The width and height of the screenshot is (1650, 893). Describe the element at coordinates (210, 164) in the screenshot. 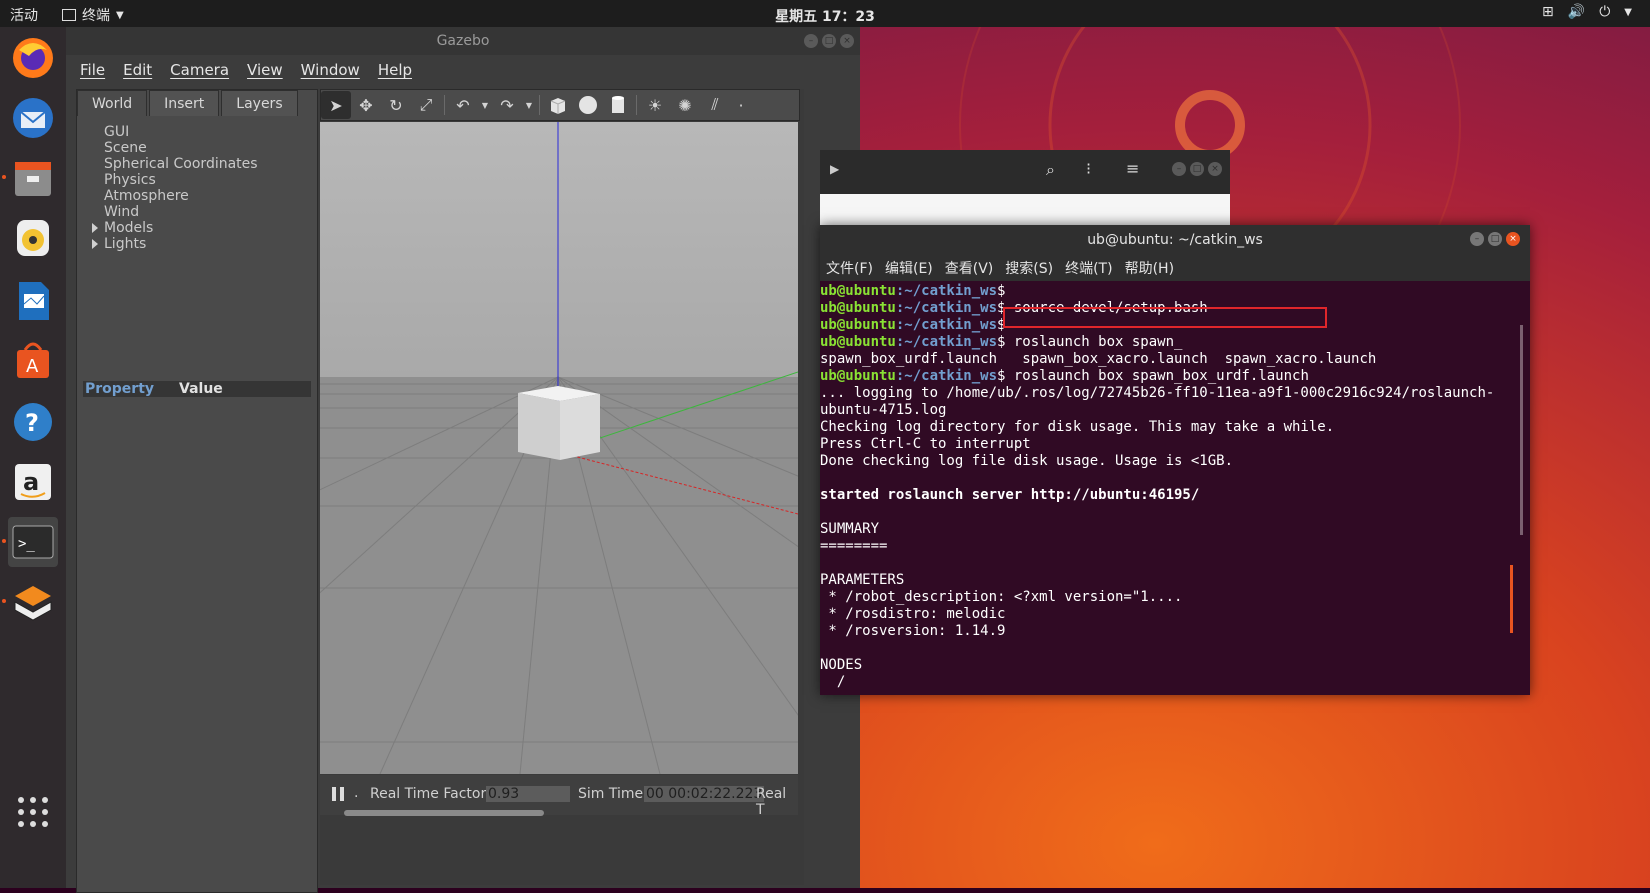

I see `tree-item-spherical-coordinates: Spherical Coordinates` at that location.